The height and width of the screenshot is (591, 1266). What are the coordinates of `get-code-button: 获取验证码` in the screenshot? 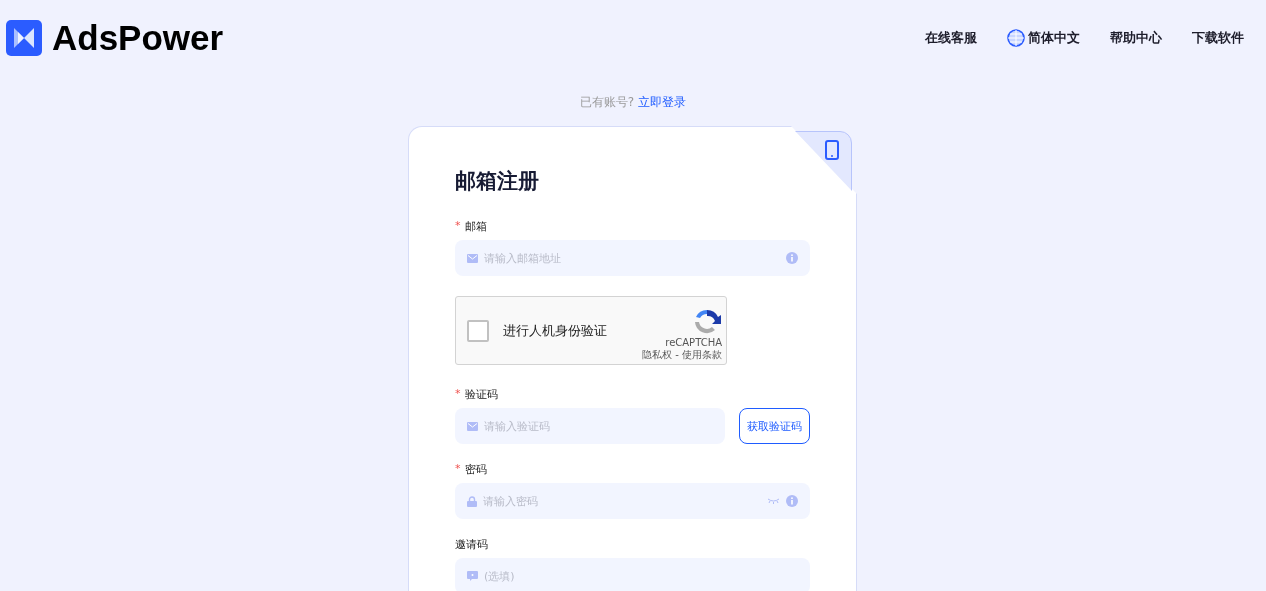 It's located at (774, 426).